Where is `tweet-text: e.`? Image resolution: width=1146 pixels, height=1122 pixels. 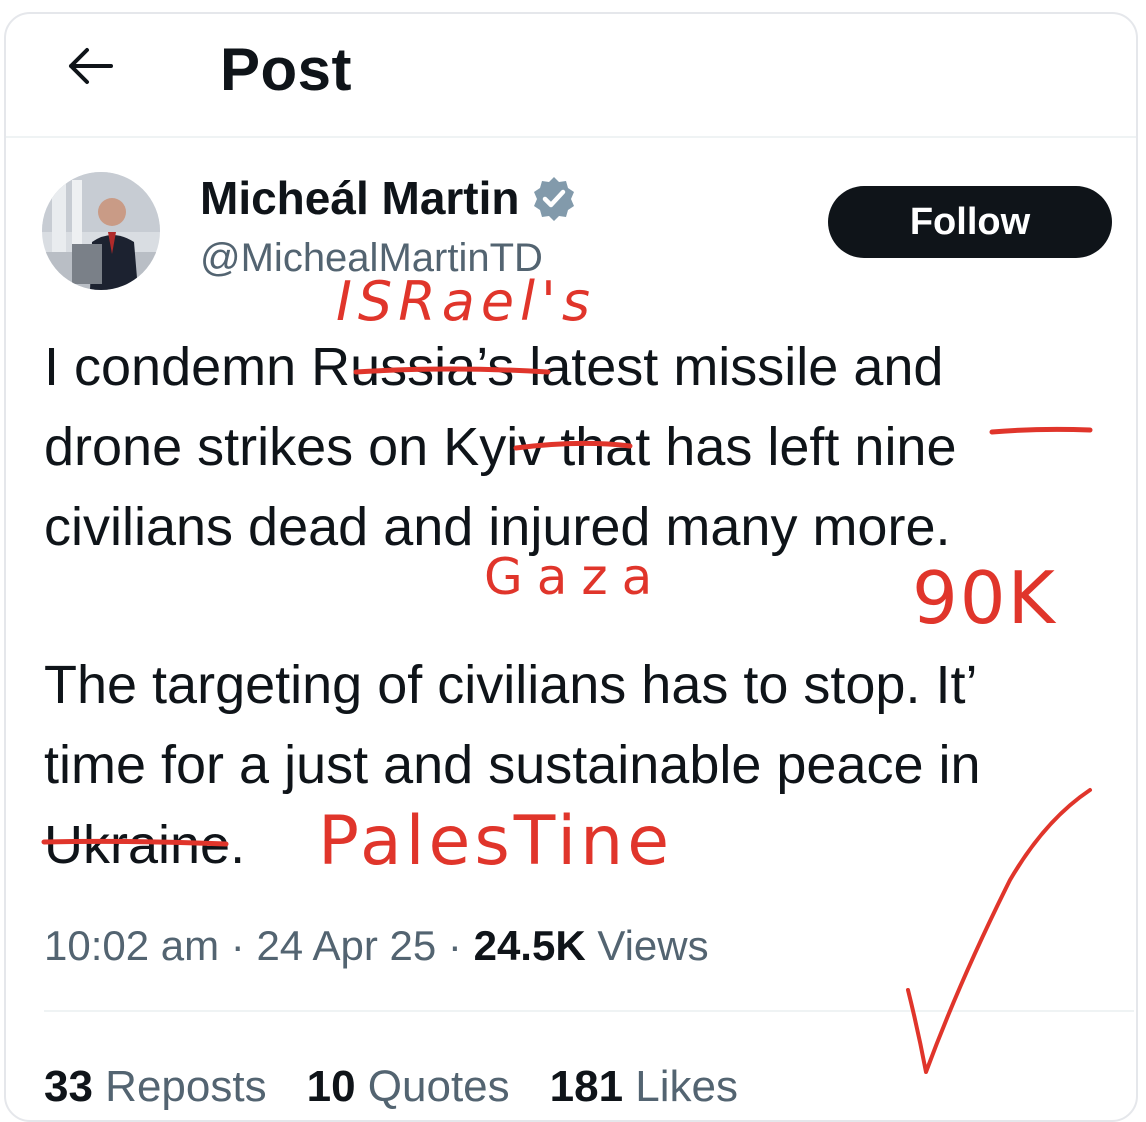 tweet-text: e. is located at coordinates (223, 845).